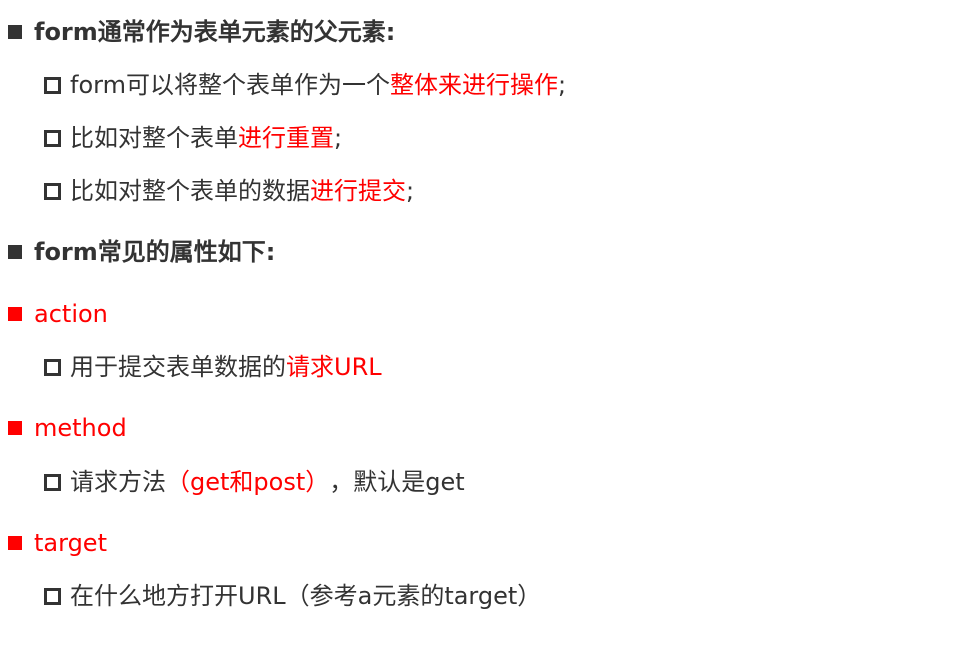 The width and height of the screenshot is (955, 659). Describe the element at coordinates (155, 252) in the screenshot. I see `heading-text: form常见的属性如下:` at that location.